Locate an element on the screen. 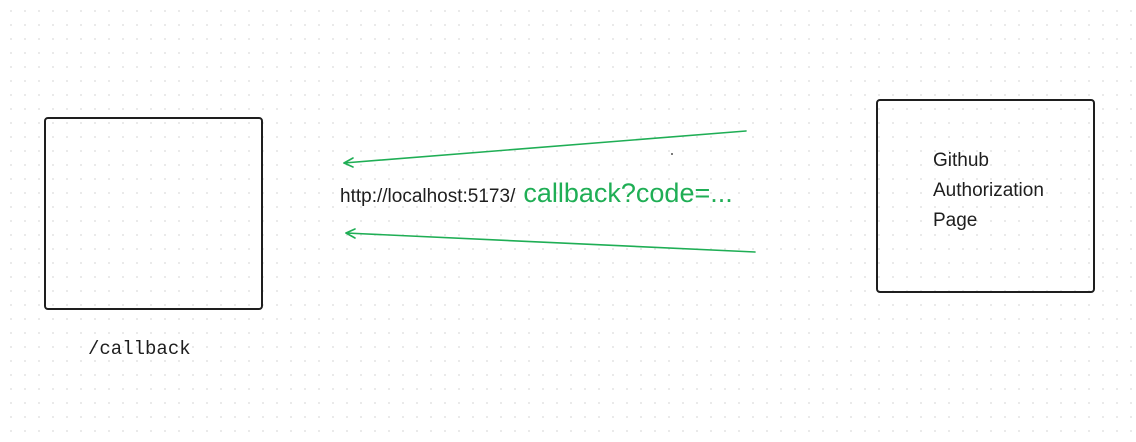 The image size is (1136, 442). top-arrow-shaft is located at coordinates (545, 147).